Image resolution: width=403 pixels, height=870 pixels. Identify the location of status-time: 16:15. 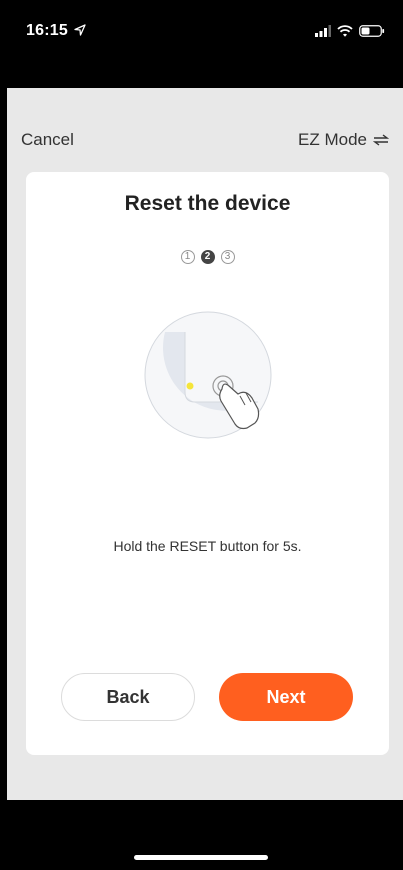
(47, 30).